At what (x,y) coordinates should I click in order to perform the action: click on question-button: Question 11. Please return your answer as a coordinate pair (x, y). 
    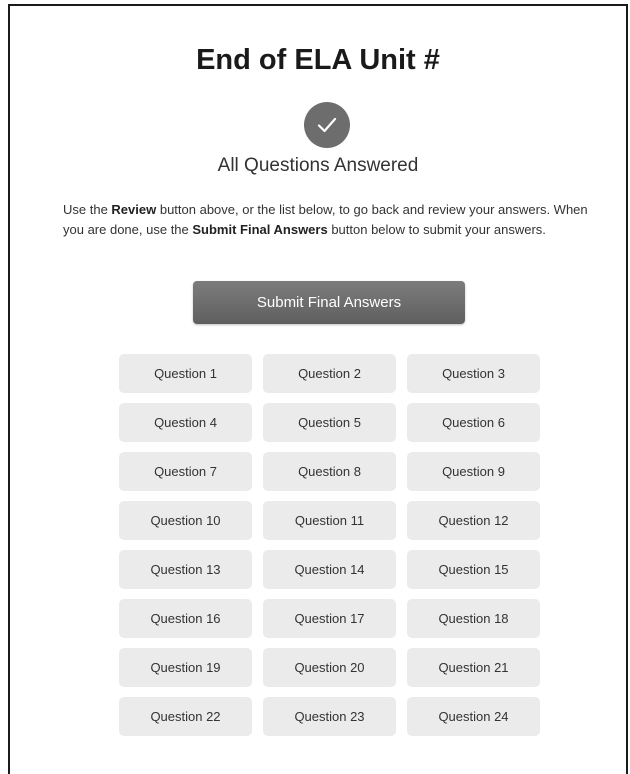
    Looking at the image, I should click on (329, 520).